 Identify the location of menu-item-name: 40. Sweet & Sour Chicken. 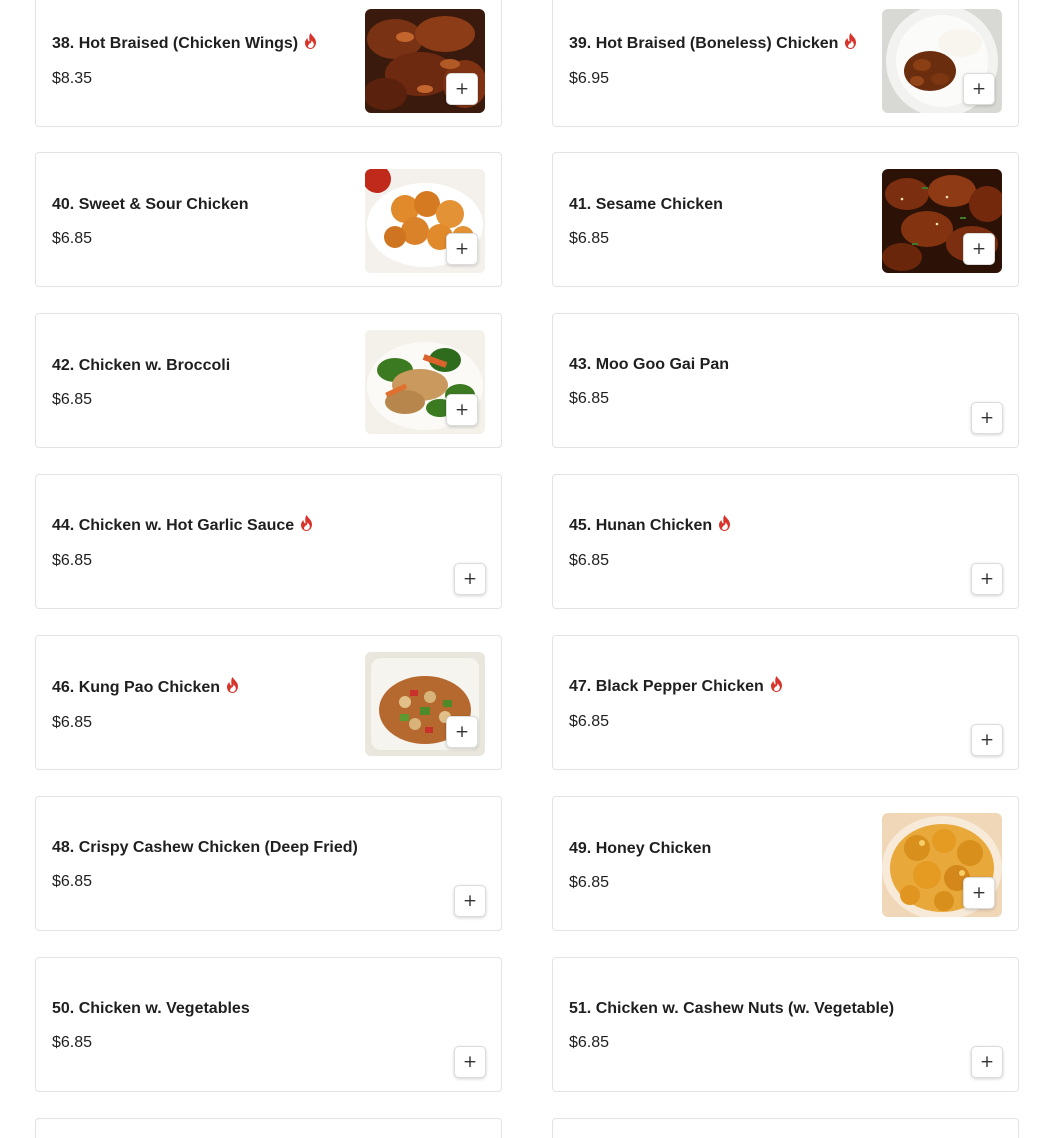
(150, 205).